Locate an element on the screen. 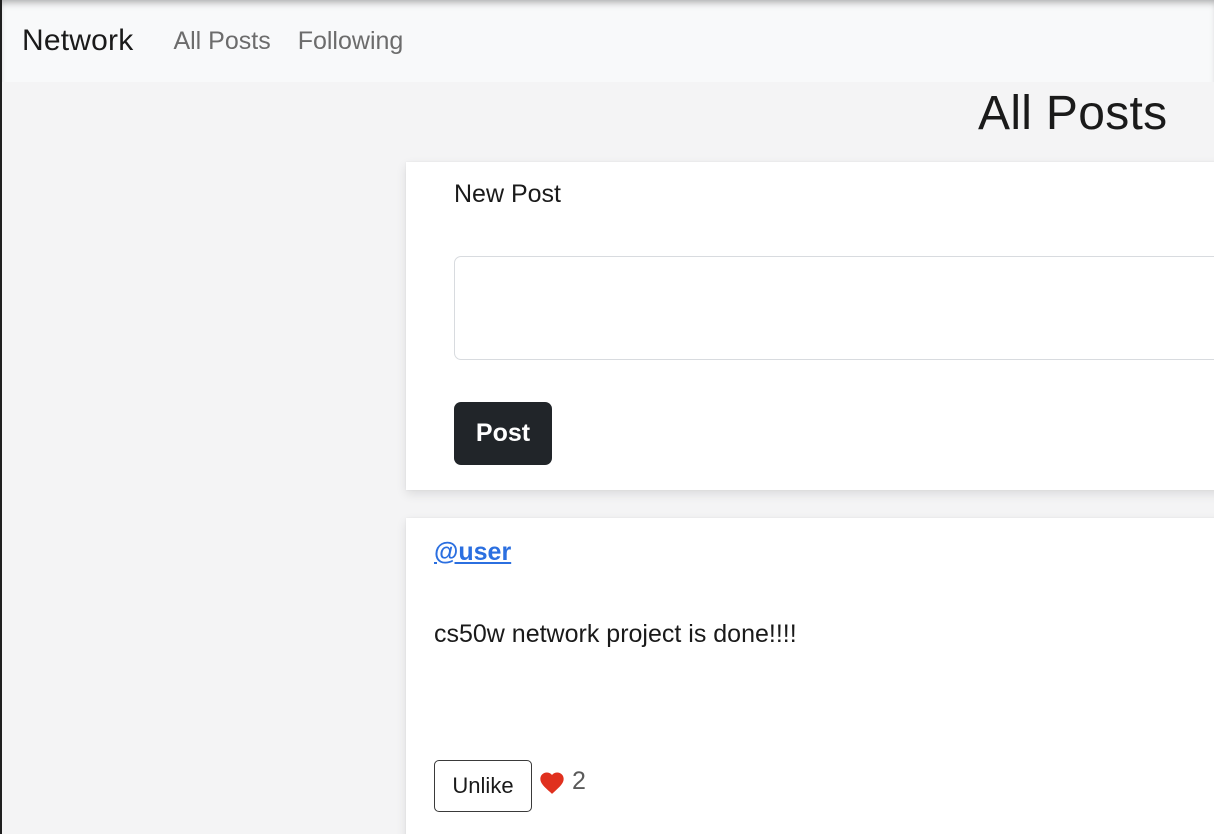  post-content: cs50w network project is done!!!! is located at coordinates (615, 634).